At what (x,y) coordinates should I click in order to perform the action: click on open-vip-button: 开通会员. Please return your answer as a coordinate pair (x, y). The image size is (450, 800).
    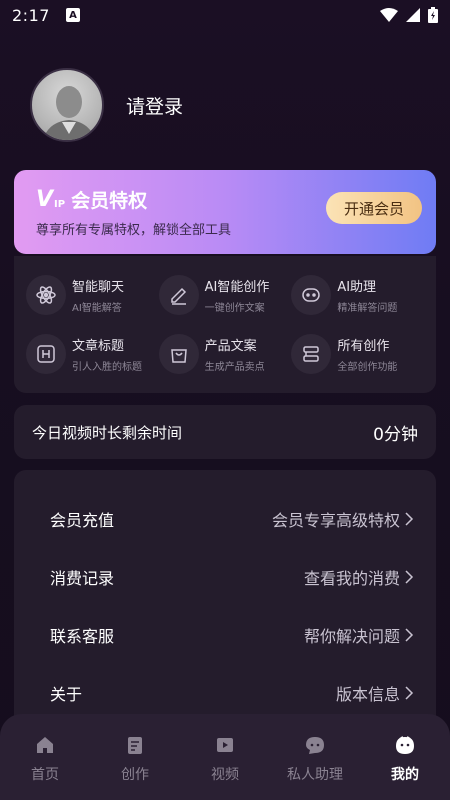
    Looking at the image, I should click on (374, 208).